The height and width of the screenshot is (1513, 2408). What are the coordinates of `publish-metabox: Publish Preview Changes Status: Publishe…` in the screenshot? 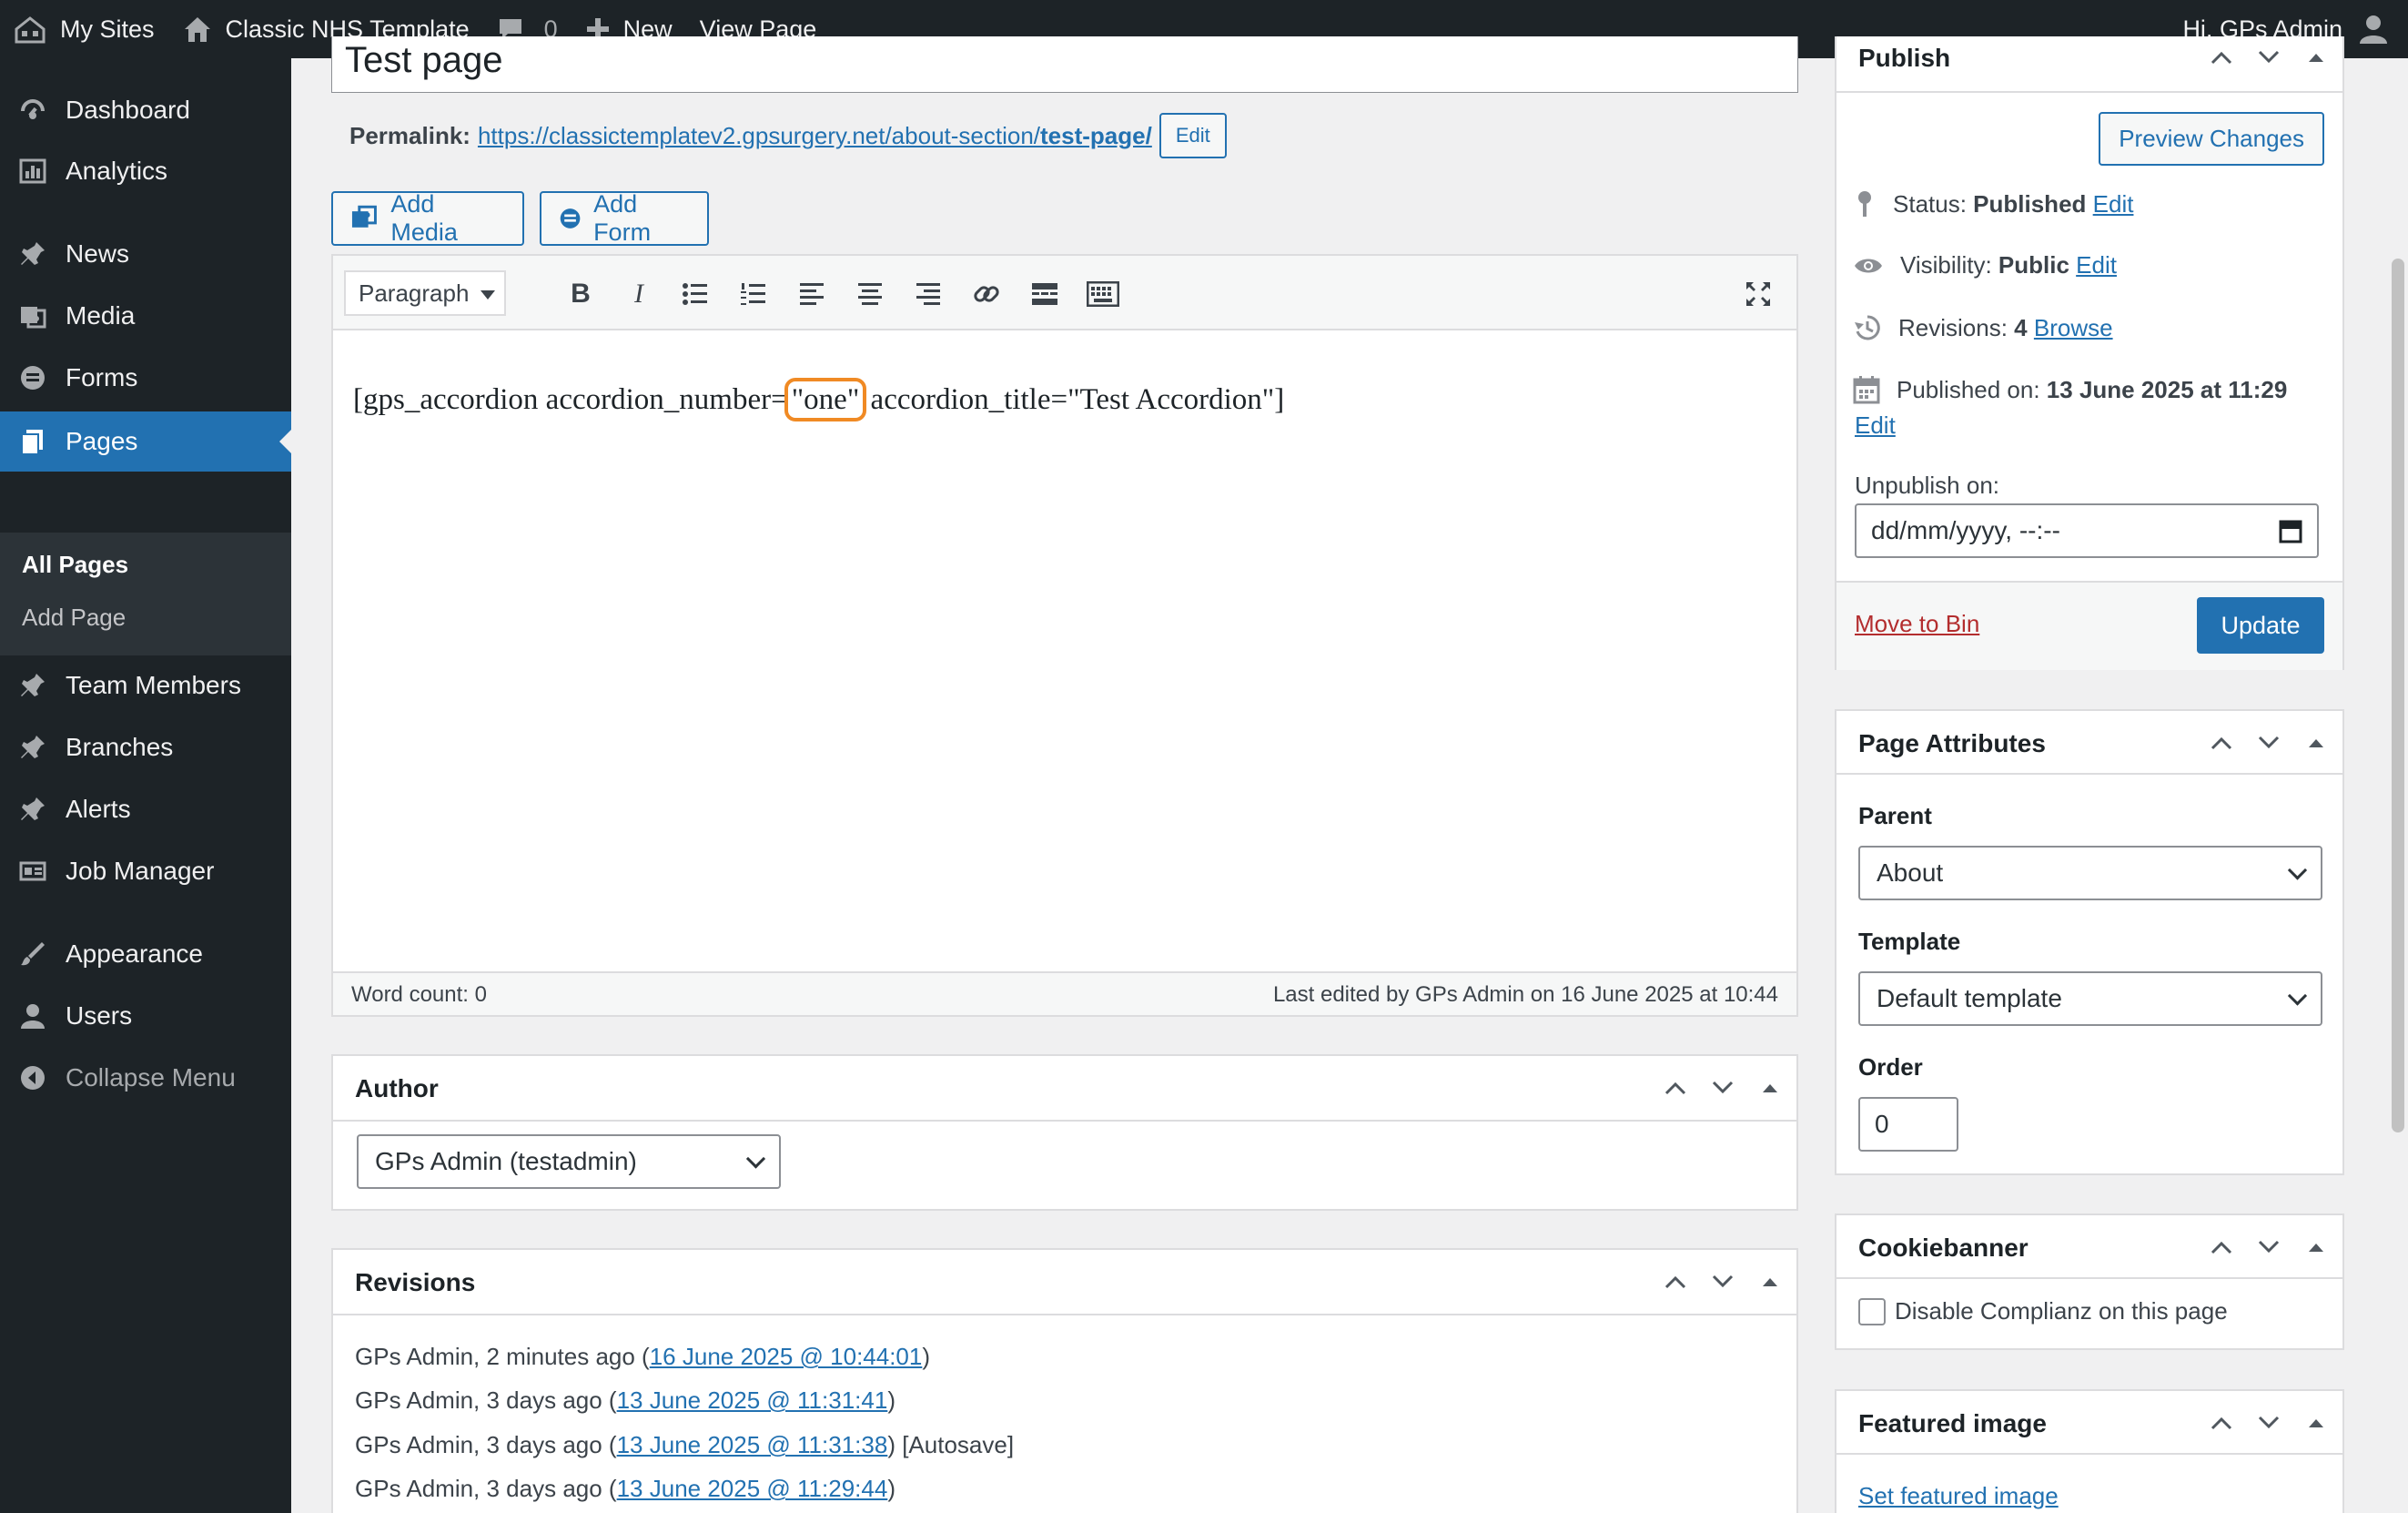 It's located at (2089, 353).